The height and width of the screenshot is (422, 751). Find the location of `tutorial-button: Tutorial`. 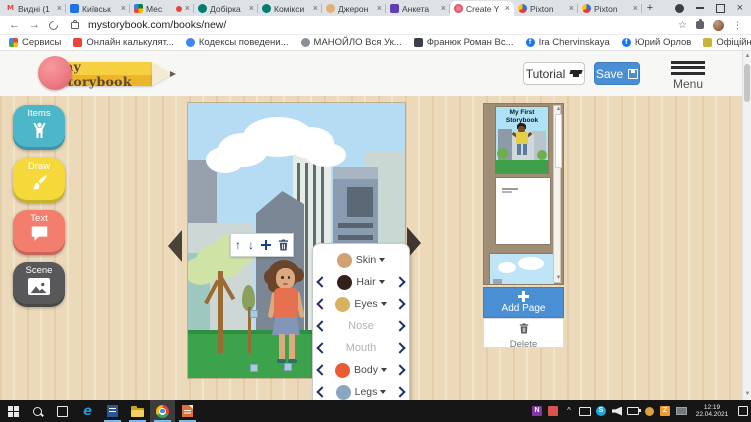

tutorial-button: Tutorial is located at coordinates (554, 73).